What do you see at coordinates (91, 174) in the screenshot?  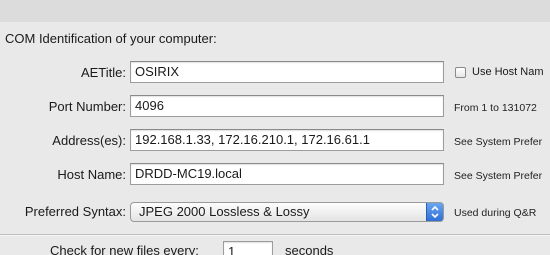 I see `host-name-label: Host Name:` at bounding box center [91, 174].